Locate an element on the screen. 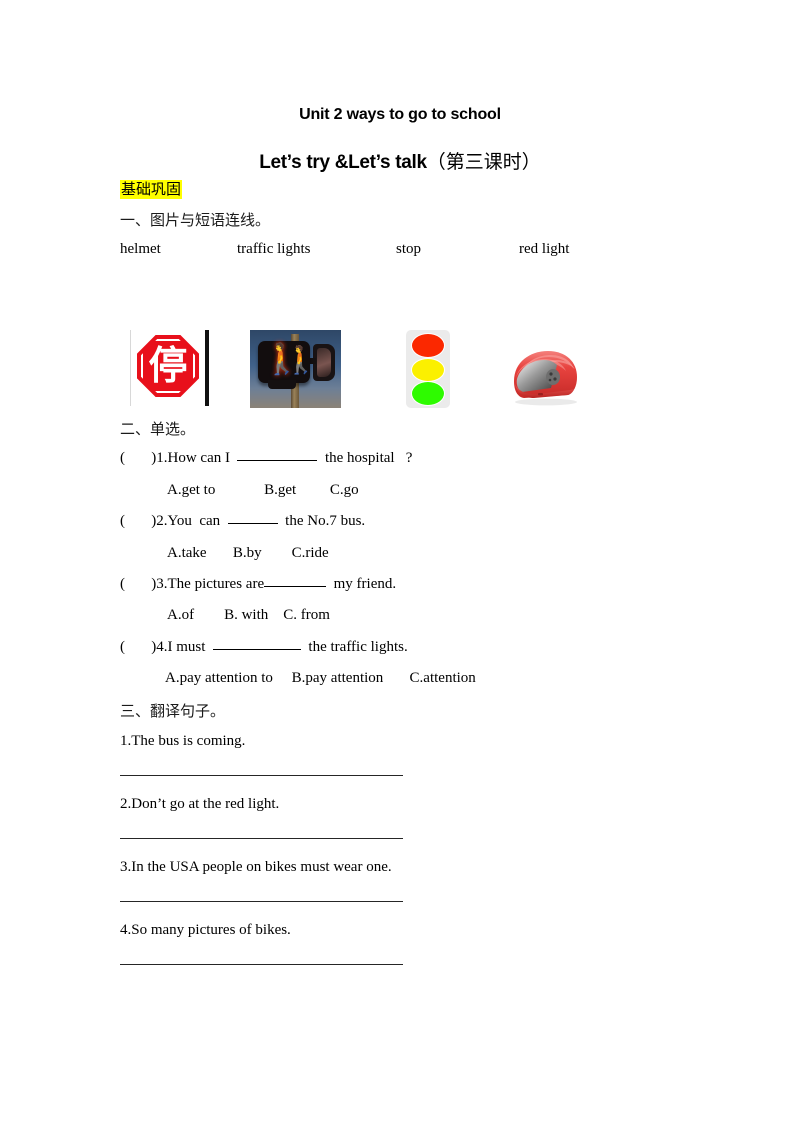 The height and width of the screenshot is (1131, 800). mc-options-2: A.take B.by C.ride is located at coordinates (248, 553).